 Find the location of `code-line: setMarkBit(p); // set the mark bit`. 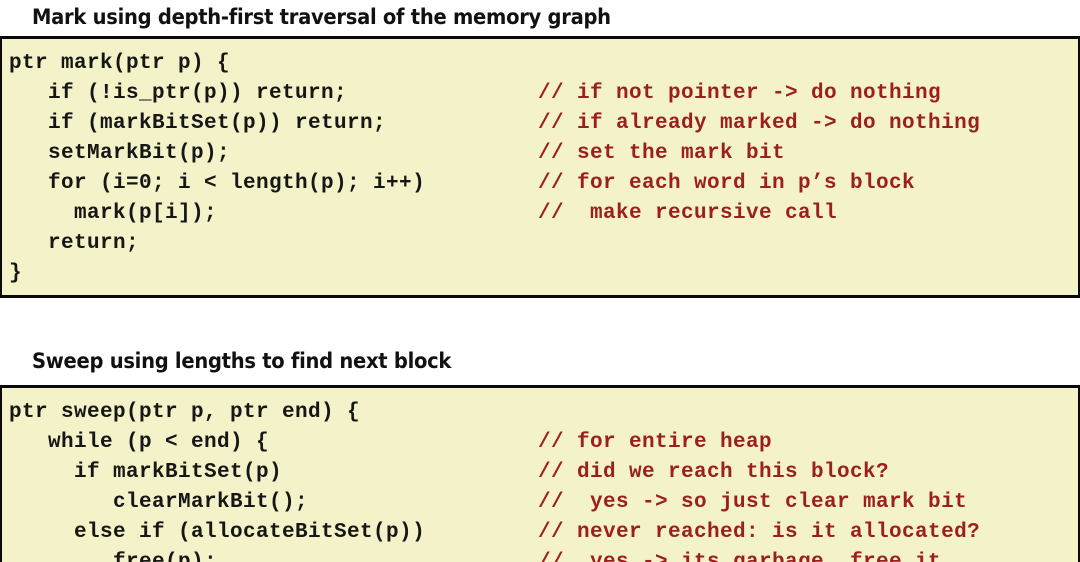

code-line: setMarkBit(p); // set the mark bit is located at coordinates (540, 154).